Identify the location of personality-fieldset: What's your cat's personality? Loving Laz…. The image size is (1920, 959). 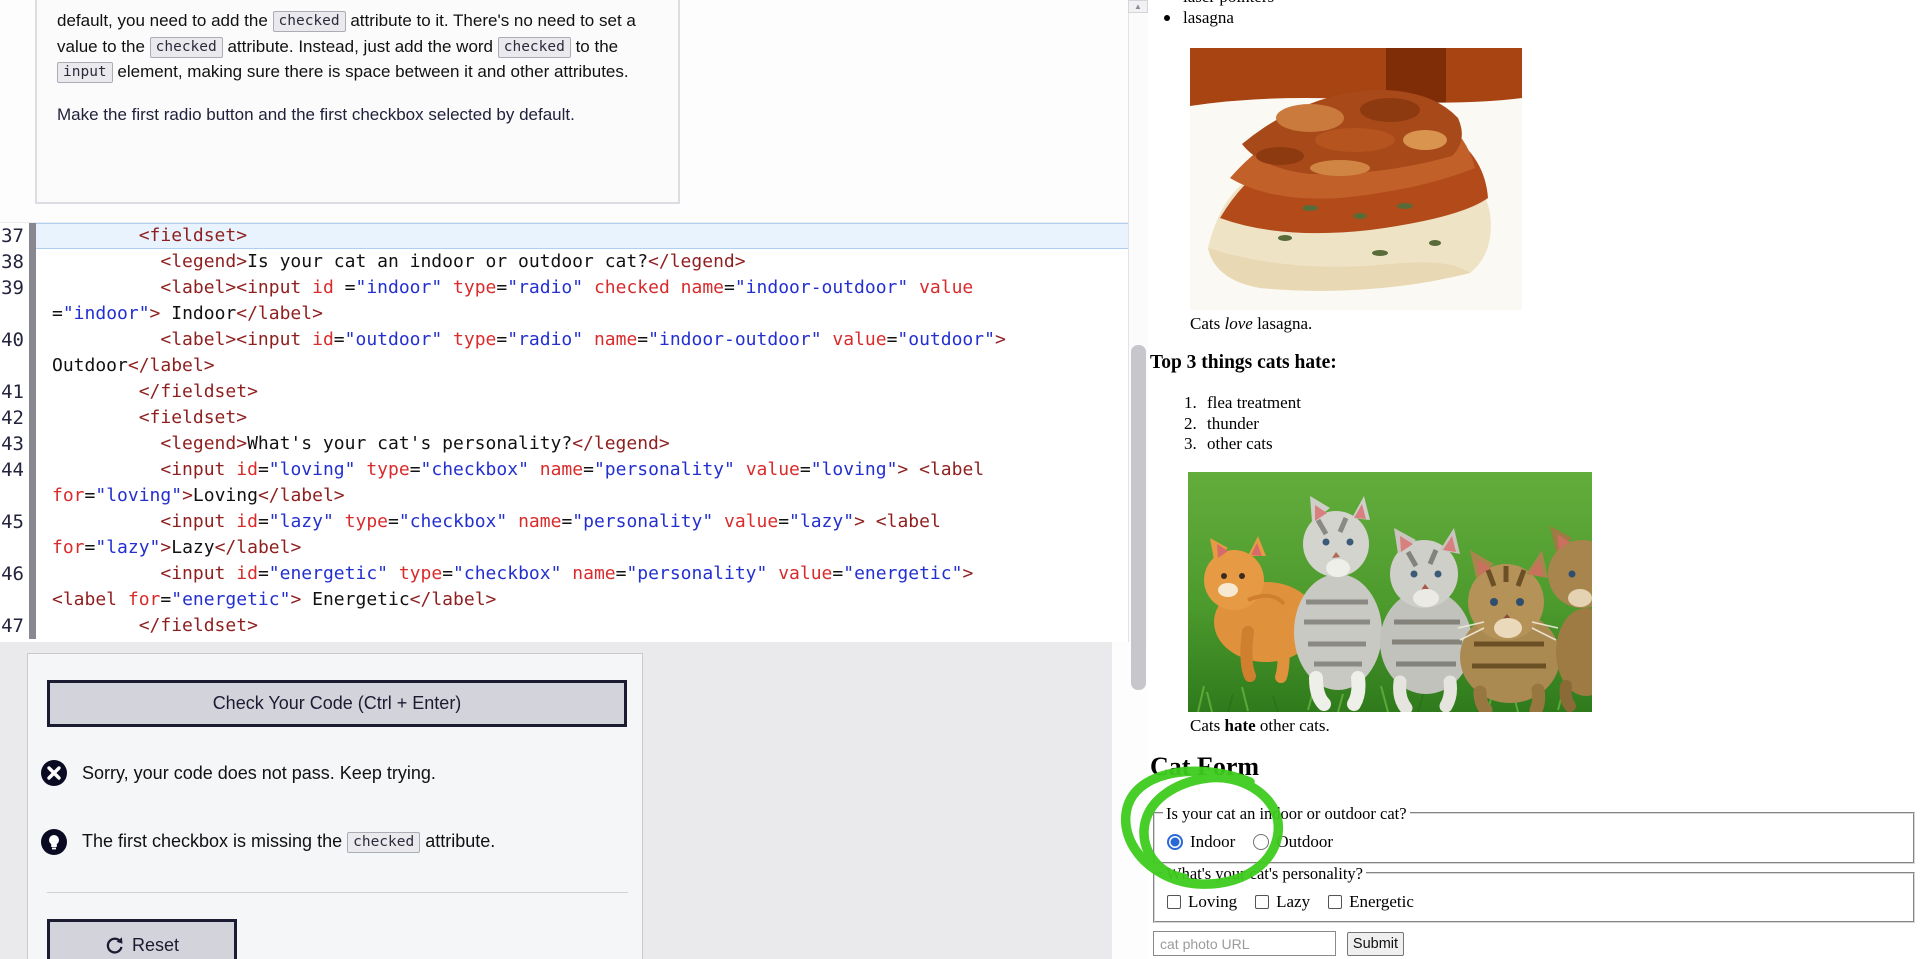
(1534, 893).